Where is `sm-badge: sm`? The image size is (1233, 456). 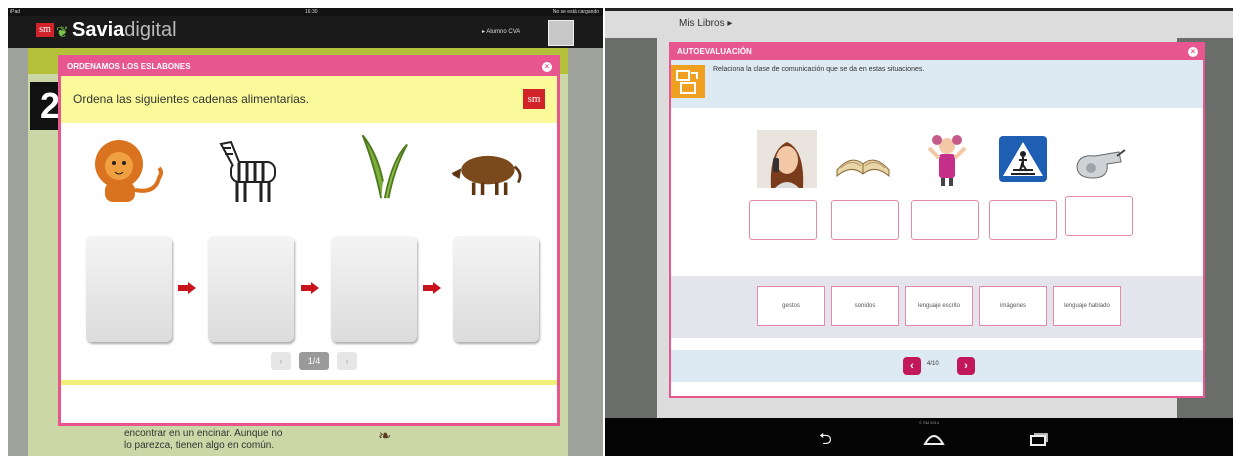 sm-badge: sm is located at coordinates (534, 99).